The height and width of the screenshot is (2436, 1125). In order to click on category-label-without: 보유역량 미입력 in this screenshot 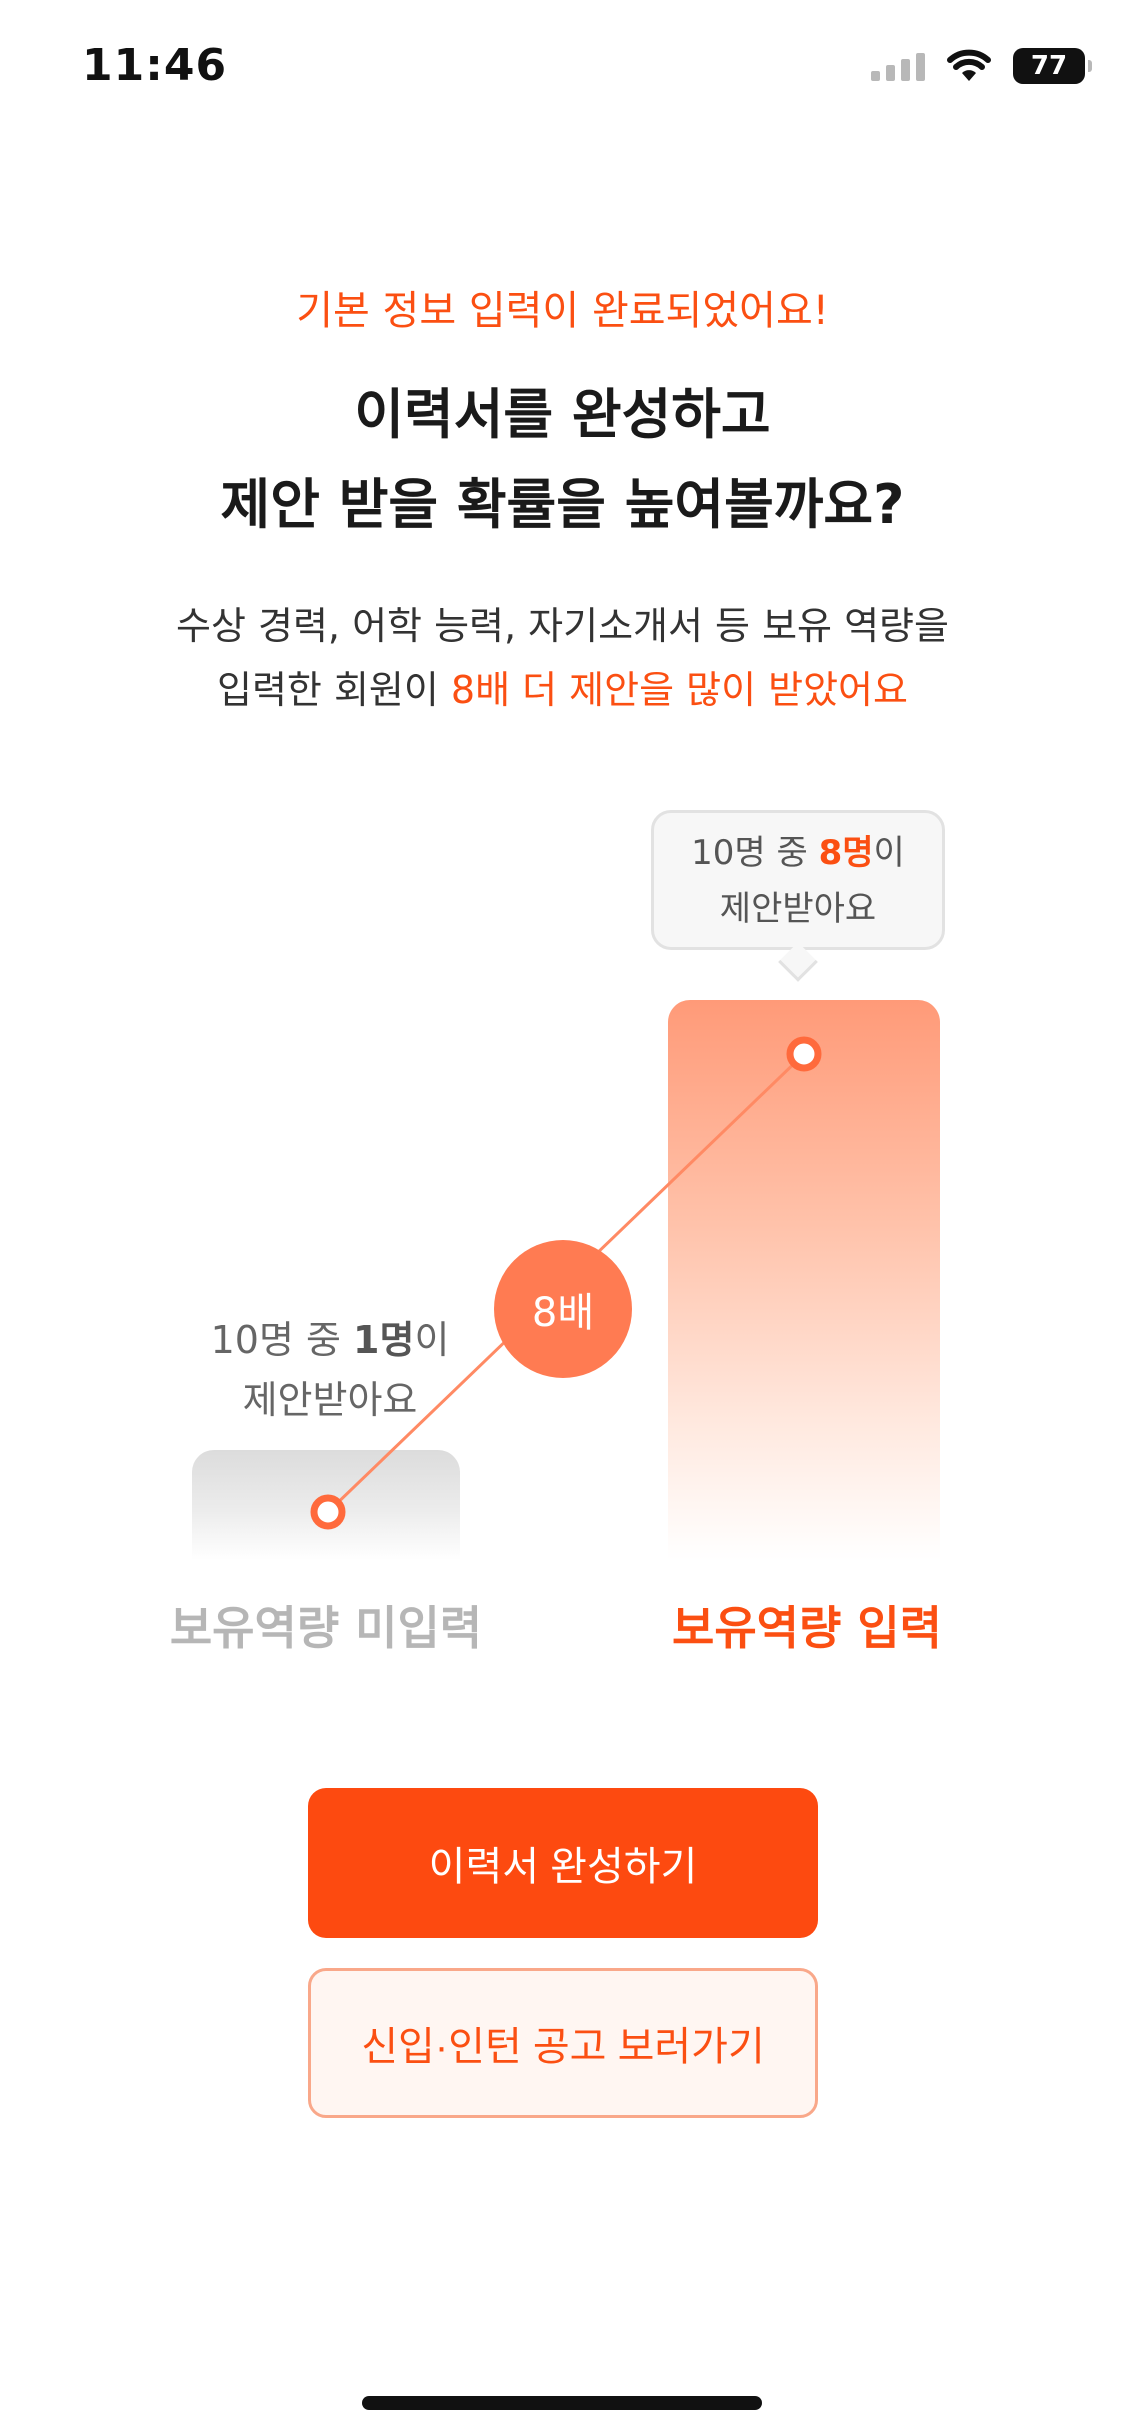, I will do `click(326, 1628)`.